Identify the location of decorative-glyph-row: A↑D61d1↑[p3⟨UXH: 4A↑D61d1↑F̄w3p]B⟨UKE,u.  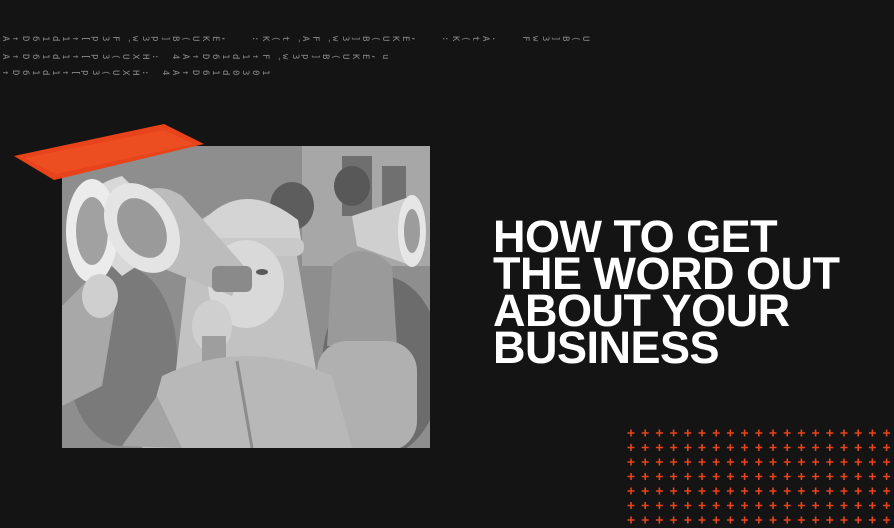
(195, 60).